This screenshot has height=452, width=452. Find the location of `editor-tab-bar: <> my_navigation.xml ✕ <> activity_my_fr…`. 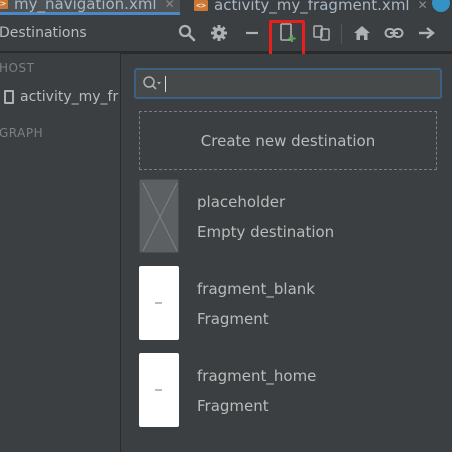

editor-tab-bar: <> my_navigation.xml ✕ <> activity_my_fr… is located at coordinates (226, 7).